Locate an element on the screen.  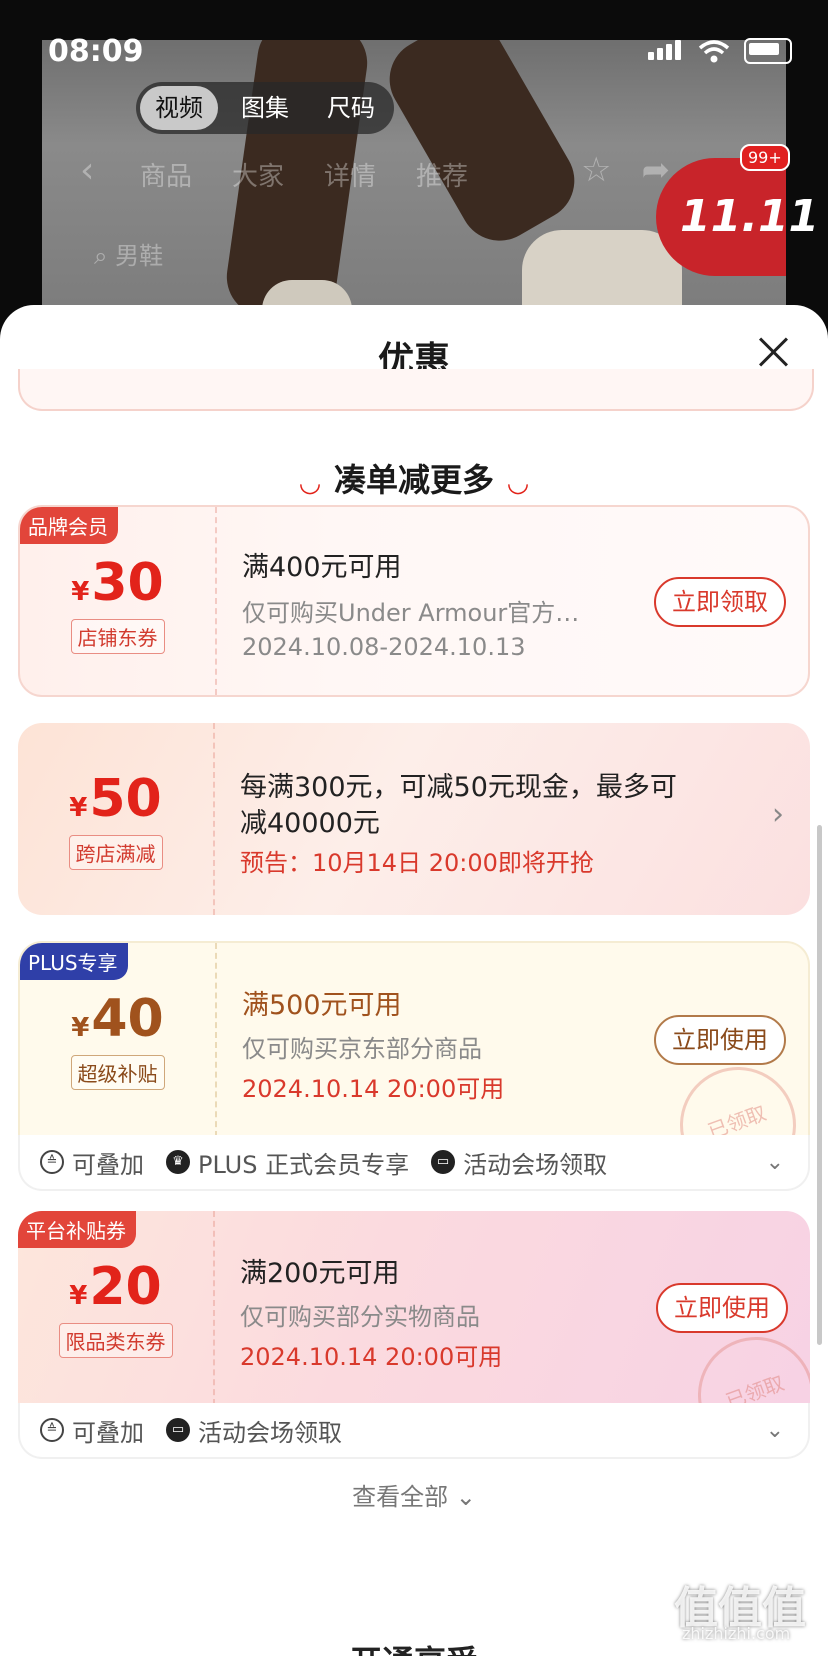
tab-video: 视频 is located at coordinates (179, 108).